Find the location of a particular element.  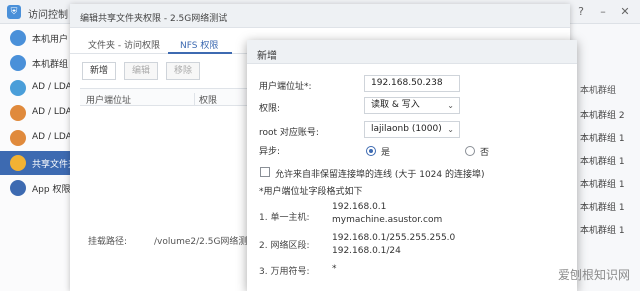

window-title: 访问控制 is located at coordinates (48, 15).